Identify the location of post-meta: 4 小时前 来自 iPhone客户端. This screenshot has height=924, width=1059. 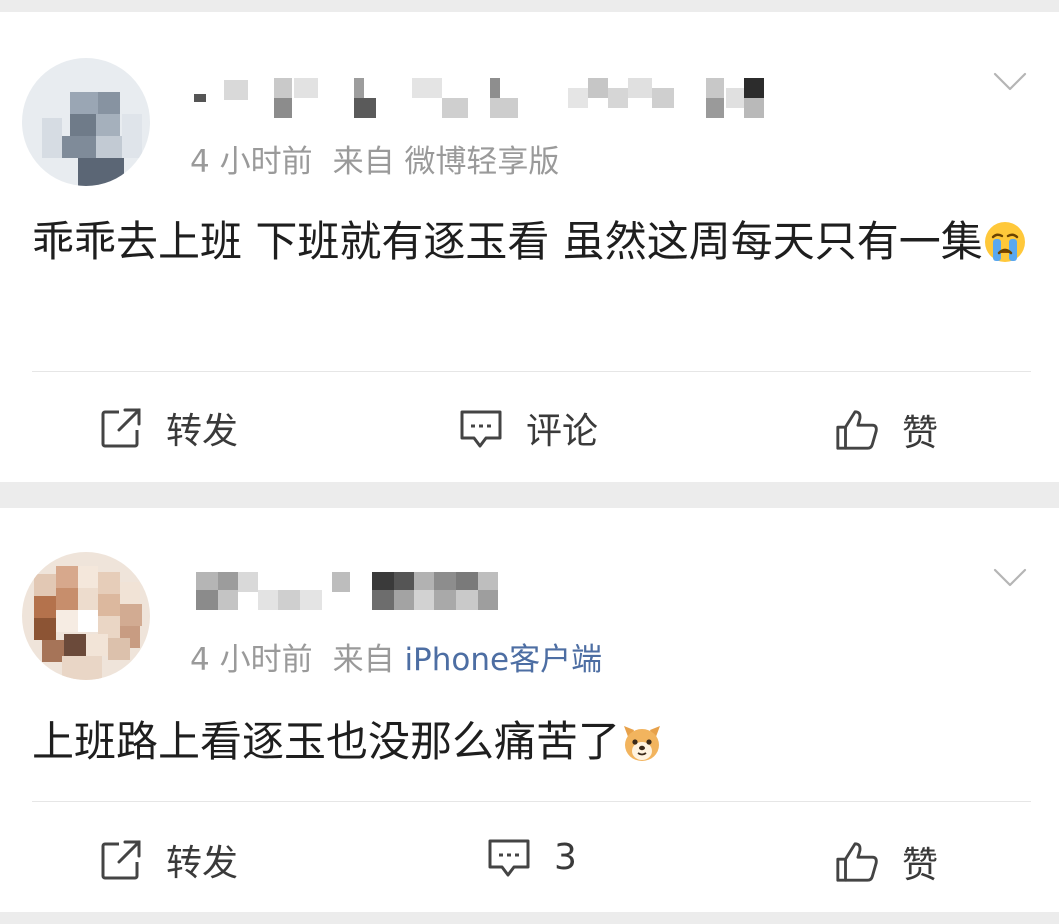
(396, 656).